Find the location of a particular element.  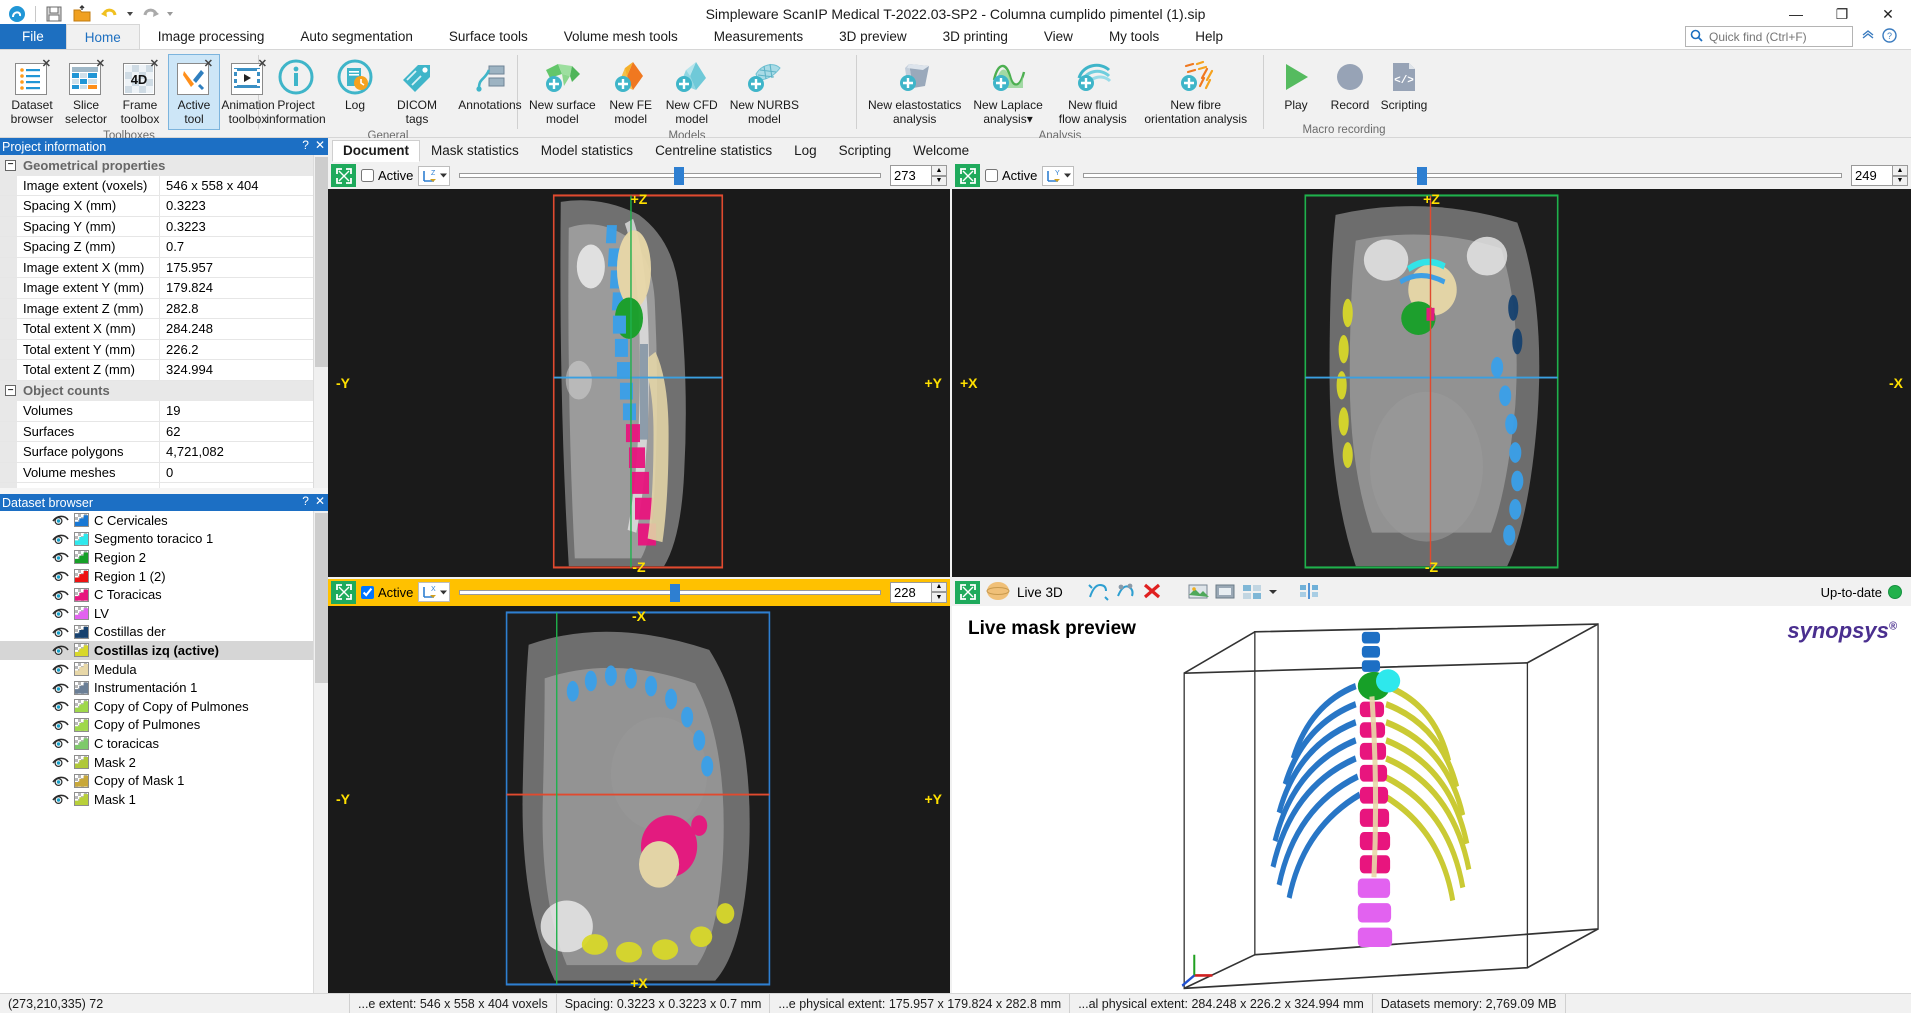

project-information-scrollbar is located at coordinates (320, 321).